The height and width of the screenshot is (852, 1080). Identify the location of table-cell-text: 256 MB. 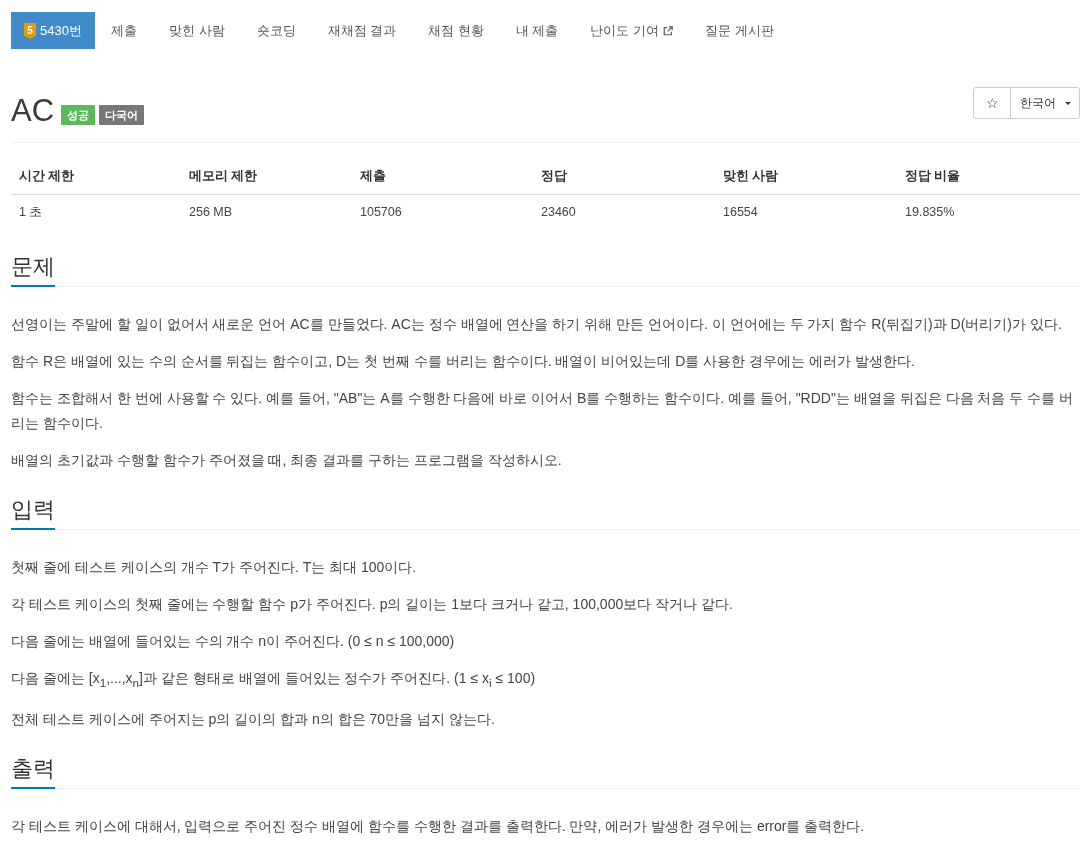
(211, 212).